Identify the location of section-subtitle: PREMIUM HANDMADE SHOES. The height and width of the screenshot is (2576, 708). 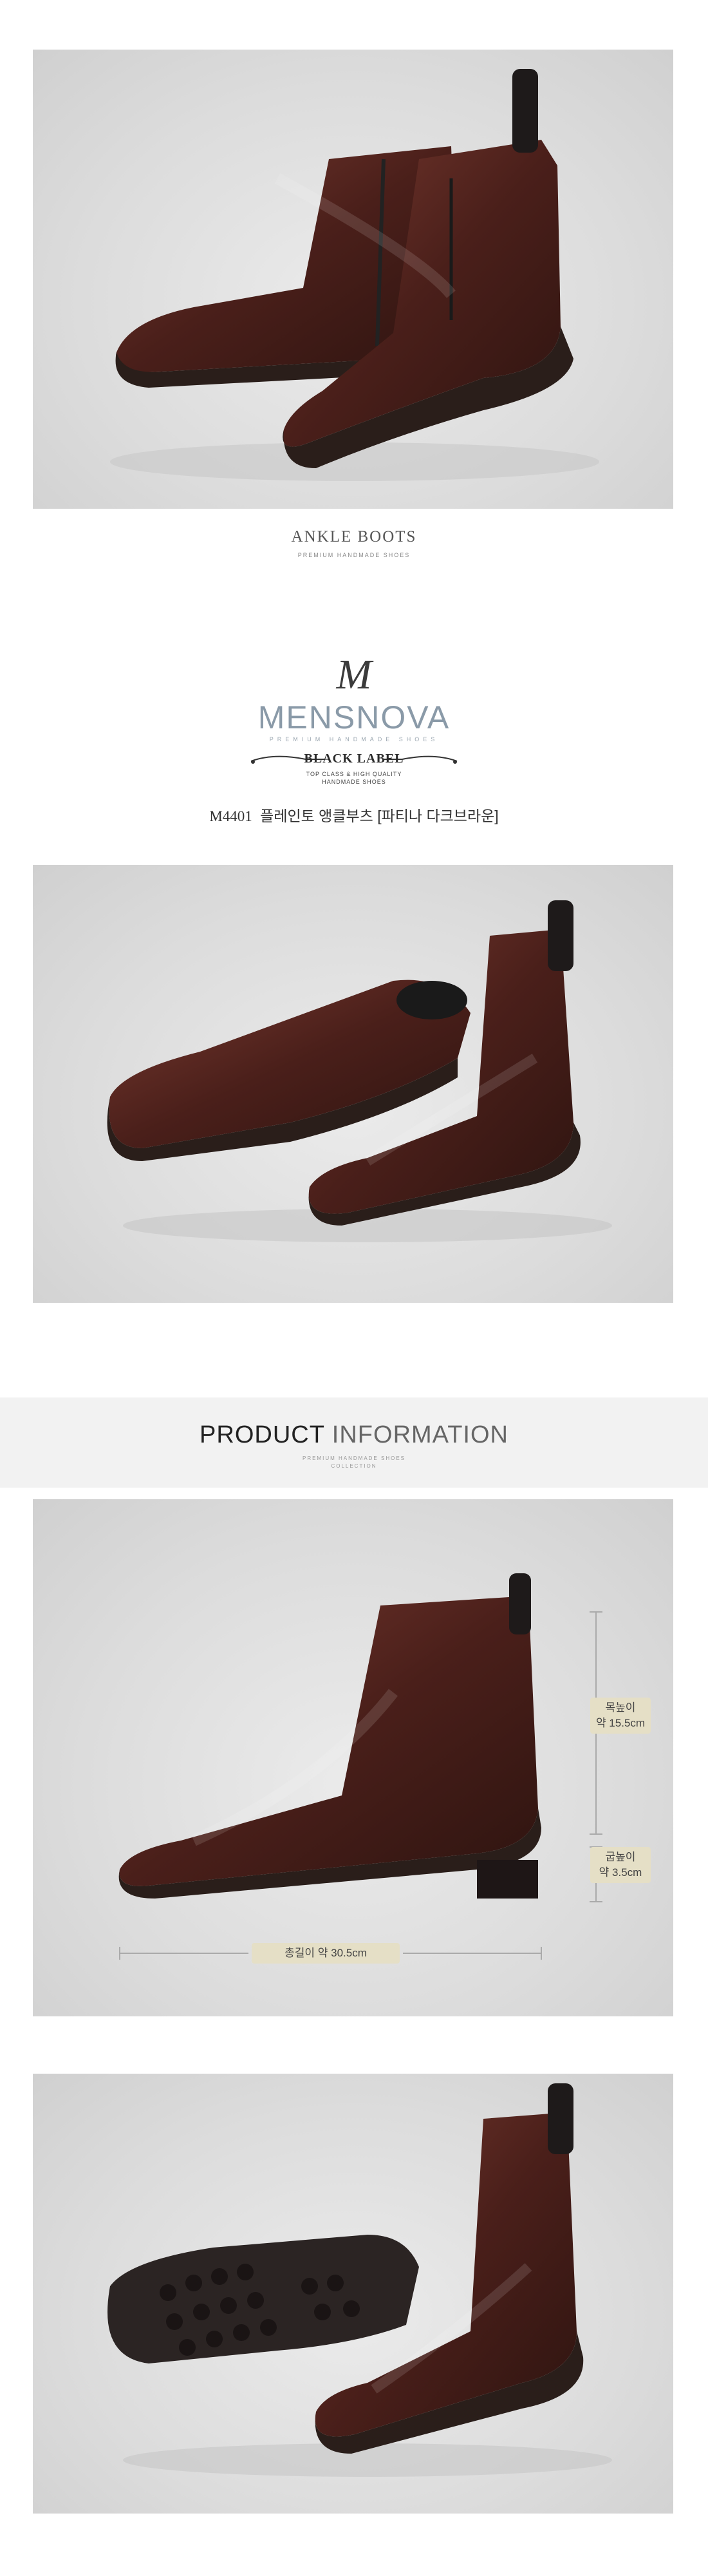
(354, 555).